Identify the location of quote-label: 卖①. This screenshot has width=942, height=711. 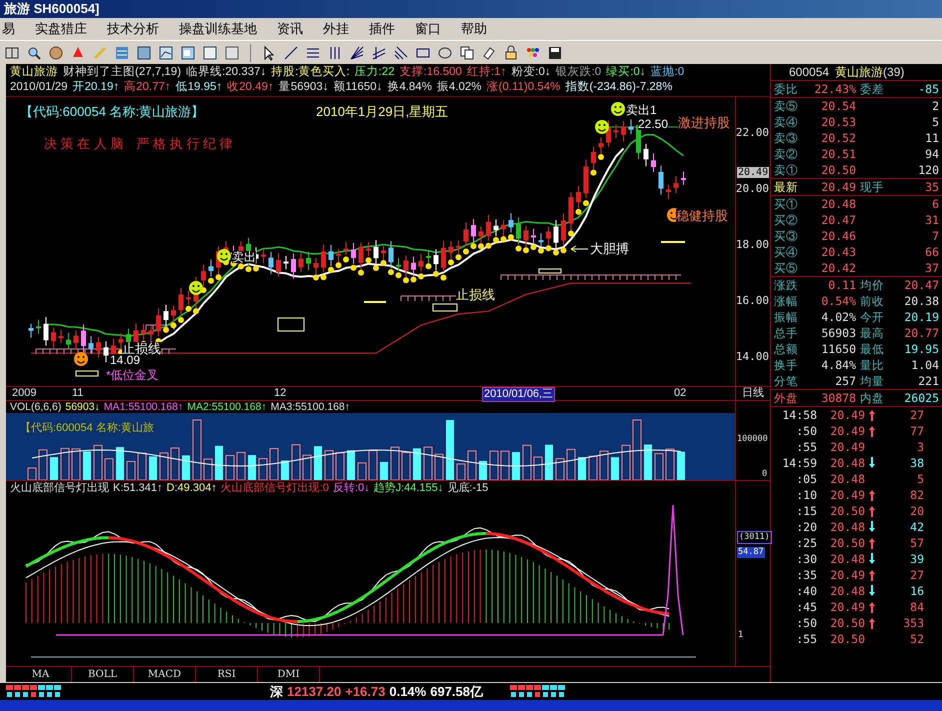
(786, 170).